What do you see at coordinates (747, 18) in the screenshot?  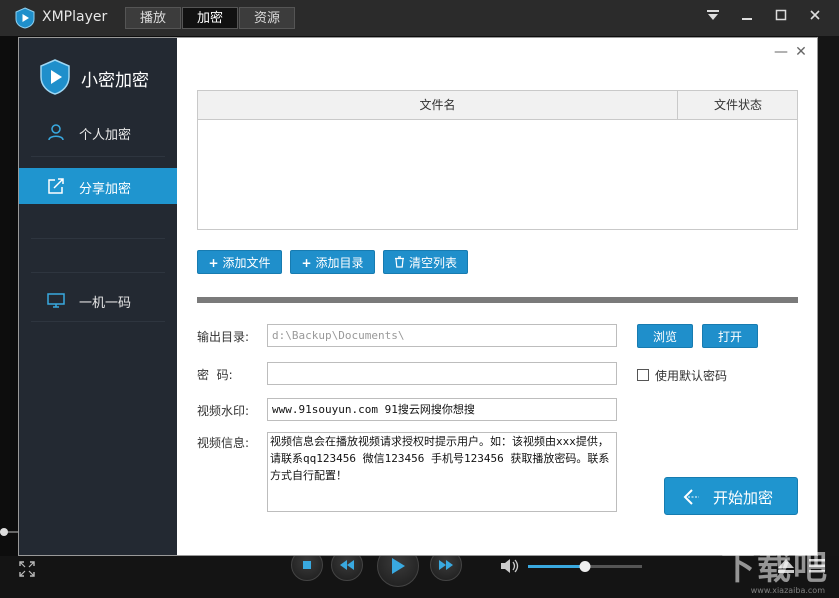 I see `minimize-icon` at bounding box center [747, 18].